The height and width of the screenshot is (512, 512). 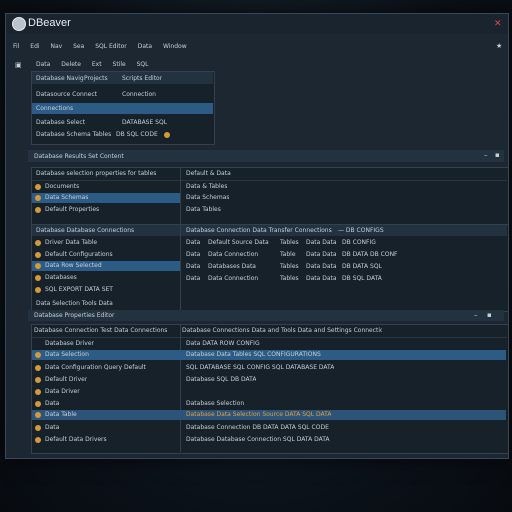 I want to click on list-item: Default Data Drivers, so click(x=76, y=440).